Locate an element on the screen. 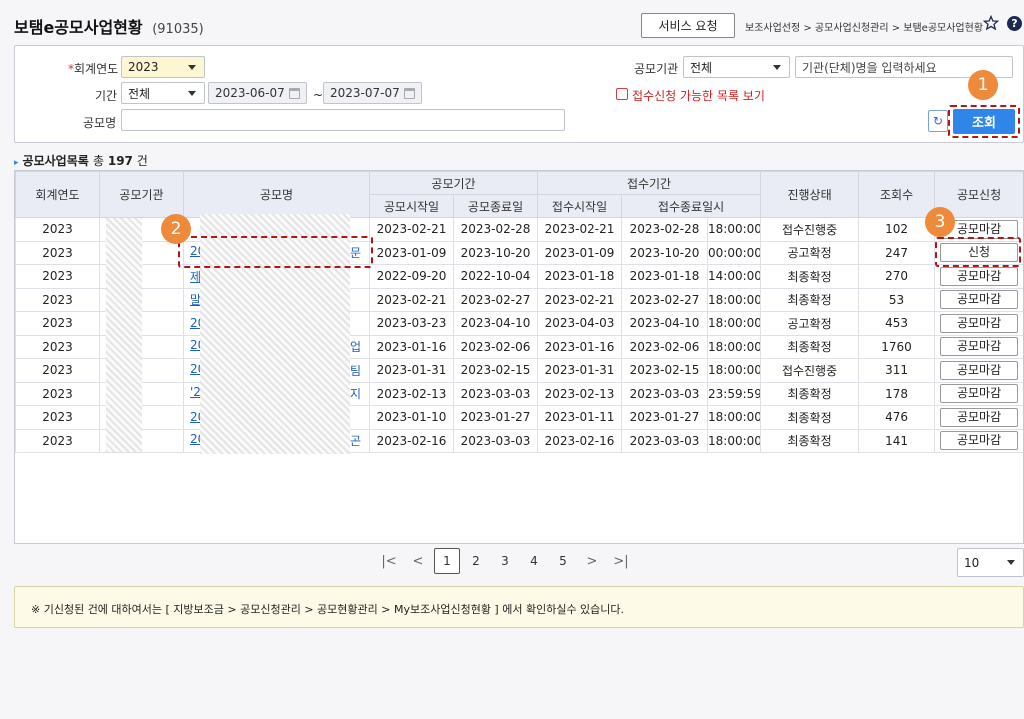  col-name: 공모명 is located at coordinates (276, 194).